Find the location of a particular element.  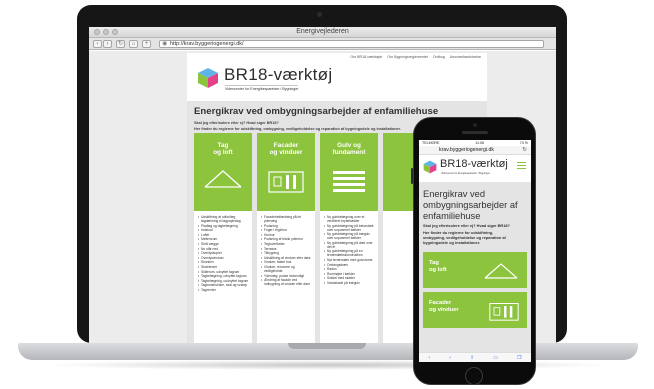

list-item: Vinduer, fastet hus is located at coordinates (286, 262).